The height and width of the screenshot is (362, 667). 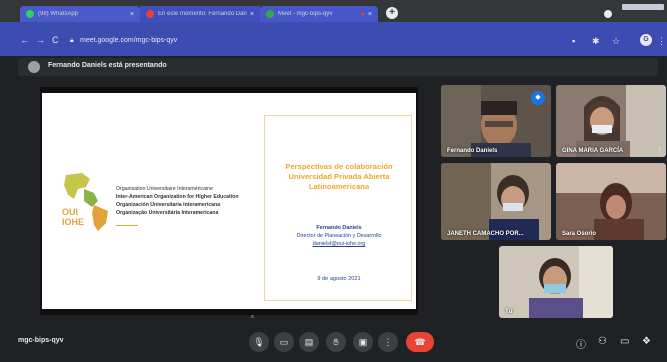 I want to click on profile-icon, so click(x=608, y=14).